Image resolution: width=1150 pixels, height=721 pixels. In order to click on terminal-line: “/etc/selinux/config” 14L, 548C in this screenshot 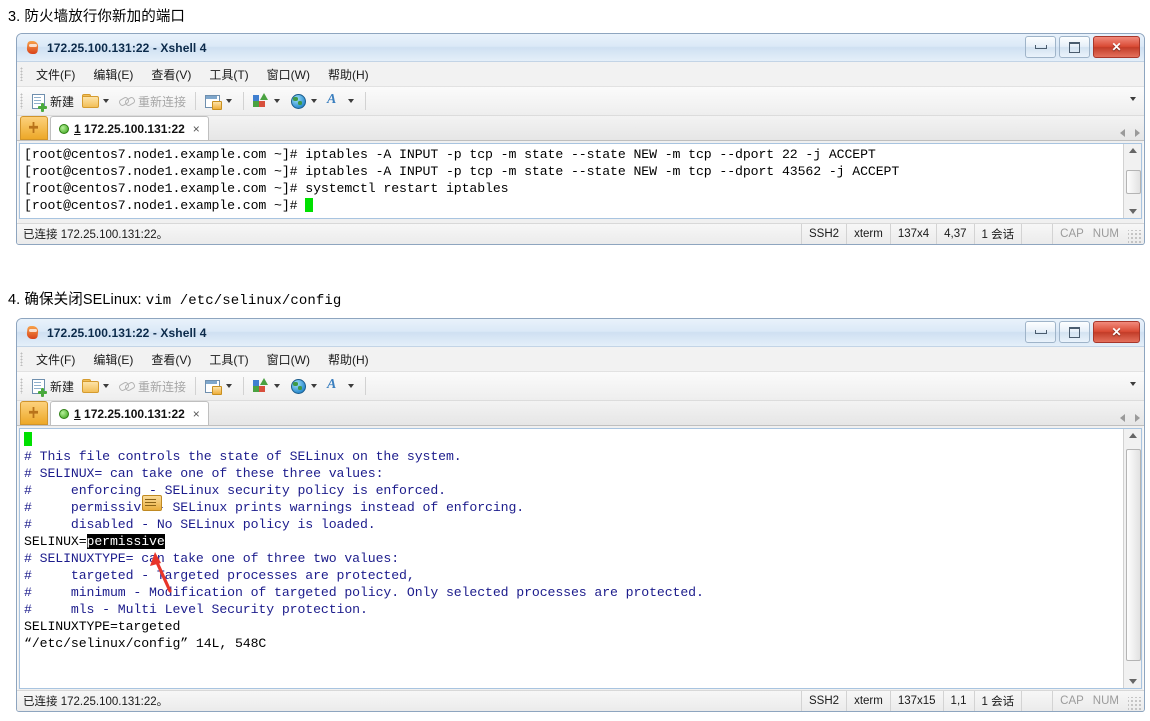, I will do `click(573, 643)`.